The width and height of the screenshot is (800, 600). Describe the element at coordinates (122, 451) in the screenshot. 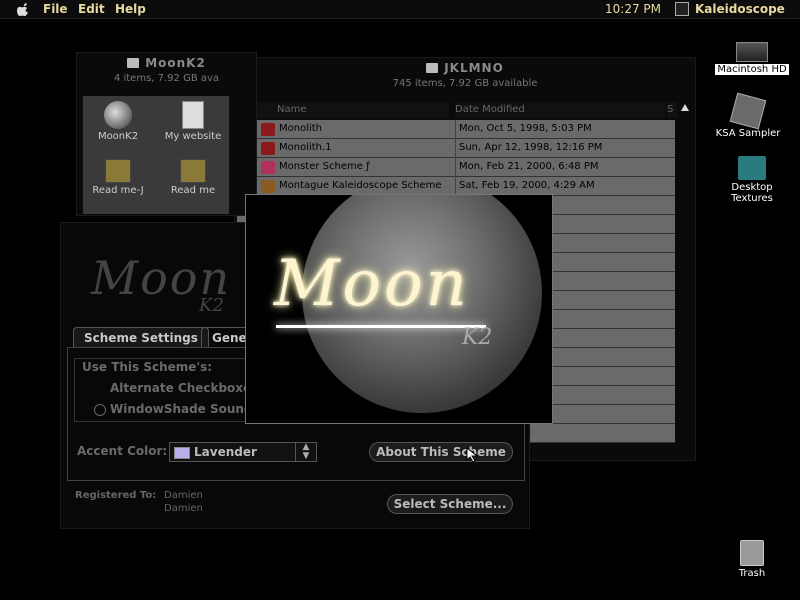

I see `accent-color-label: Accent Color:` at that location.